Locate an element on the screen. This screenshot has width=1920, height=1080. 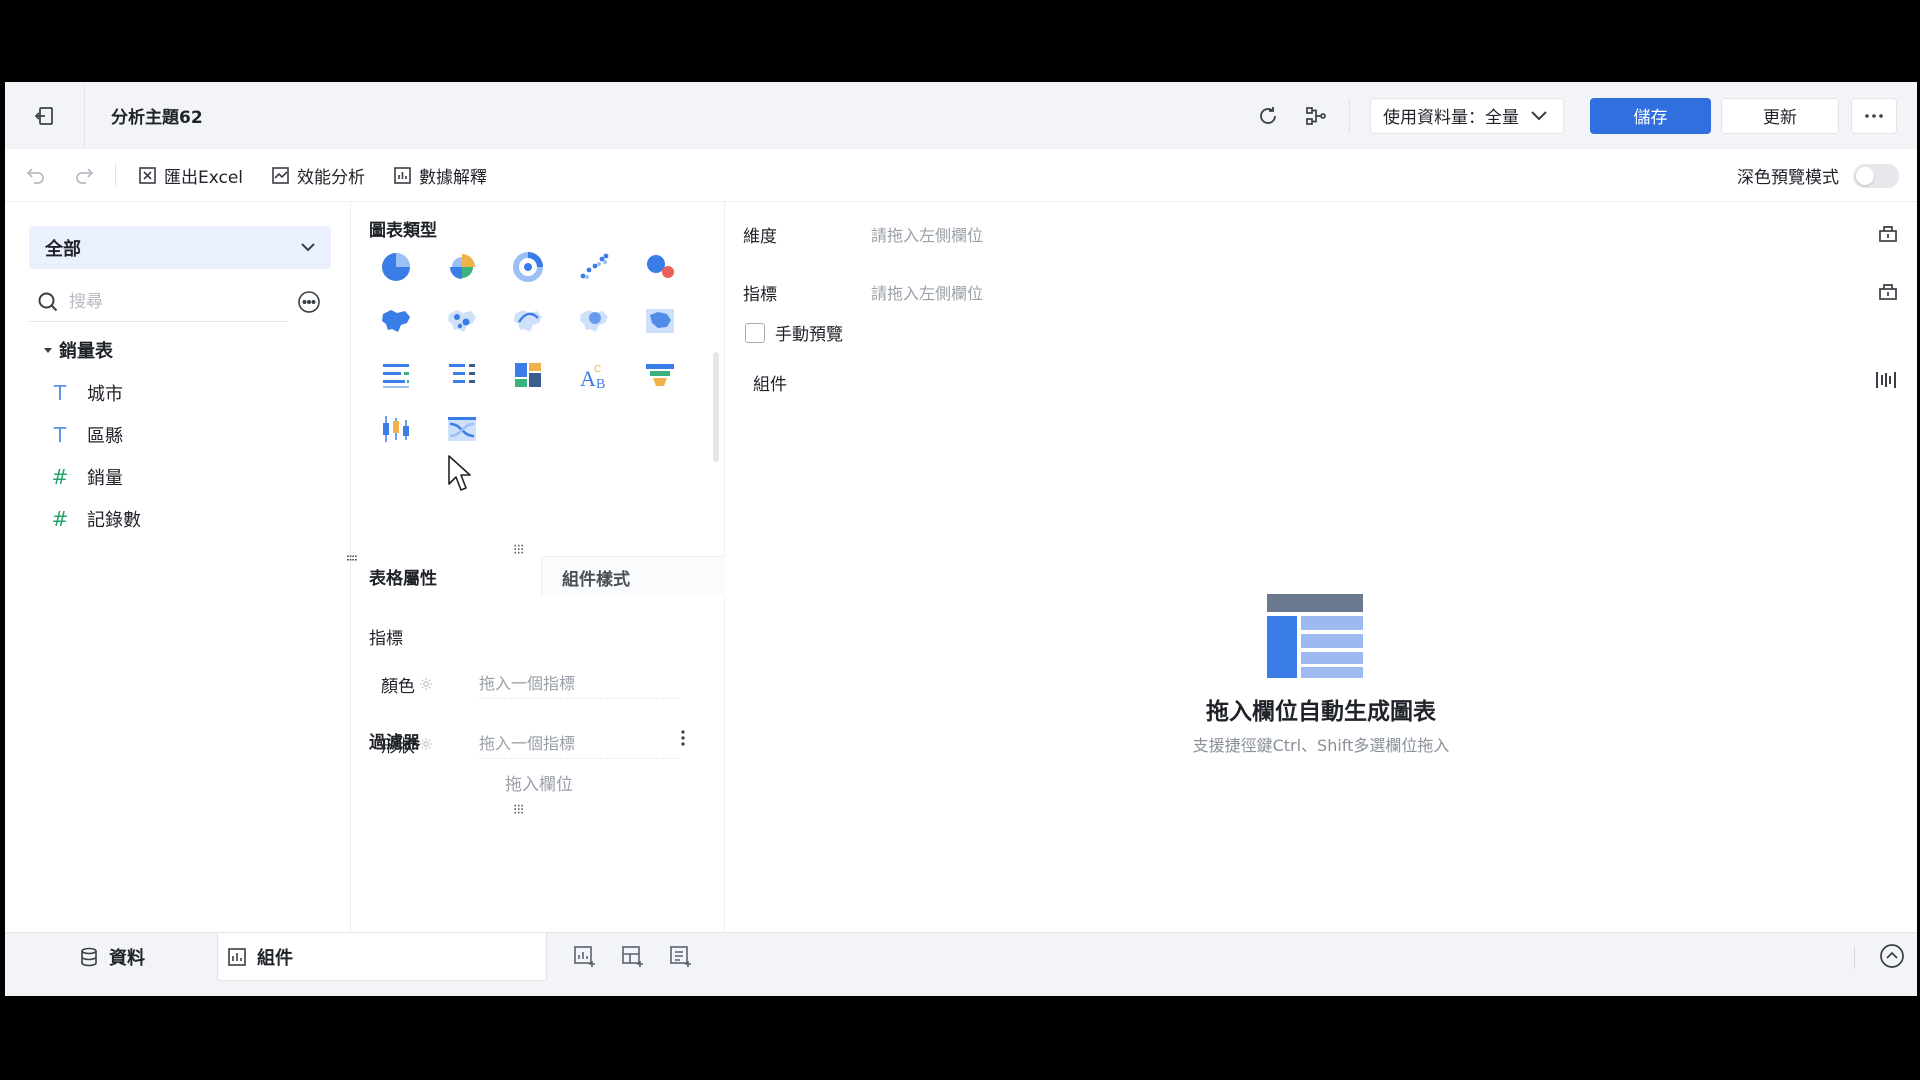
map-area-icon is located at coordinates (660, 321).